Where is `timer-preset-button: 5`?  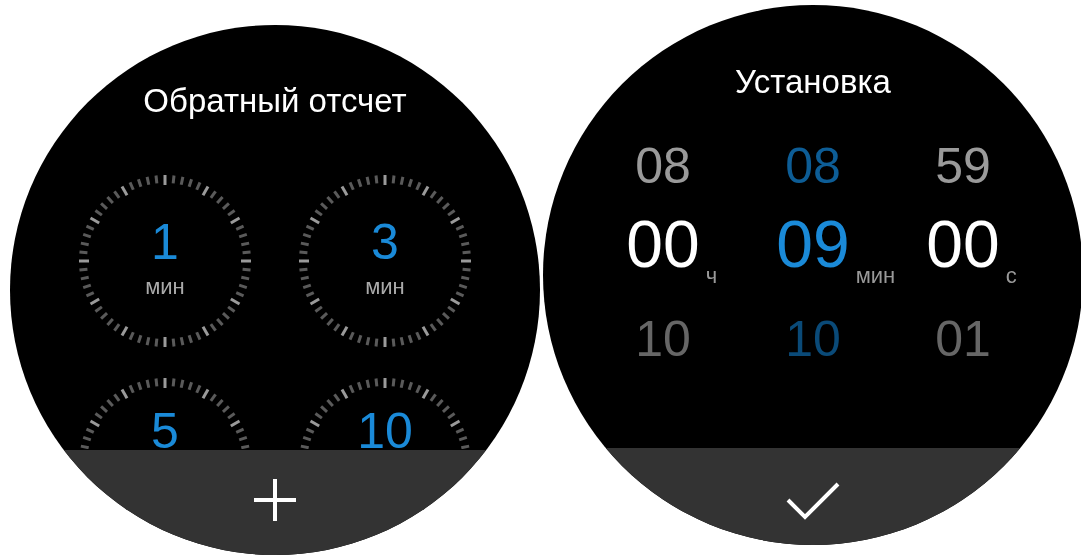
timer-preset-button: 5 is located at coordinates (165, 412).